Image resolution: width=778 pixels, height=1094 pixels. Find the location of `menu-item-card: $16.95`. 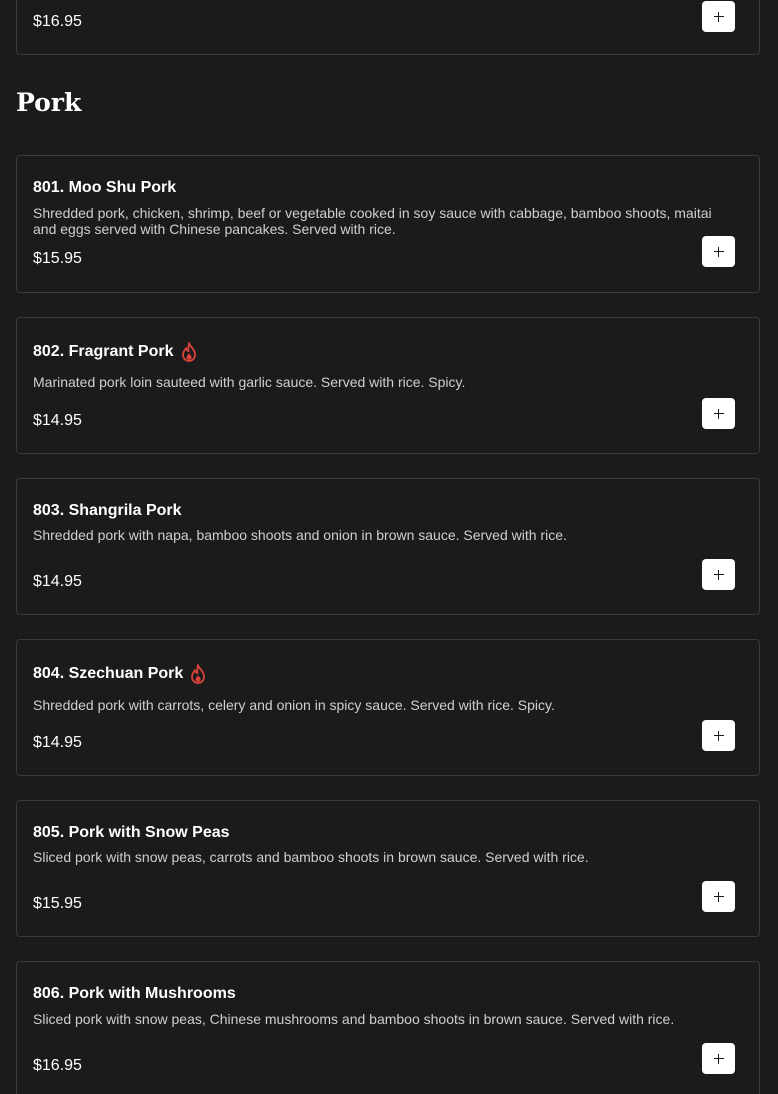

menu-item-card: $16.95 is located at coordinates (388, 27).